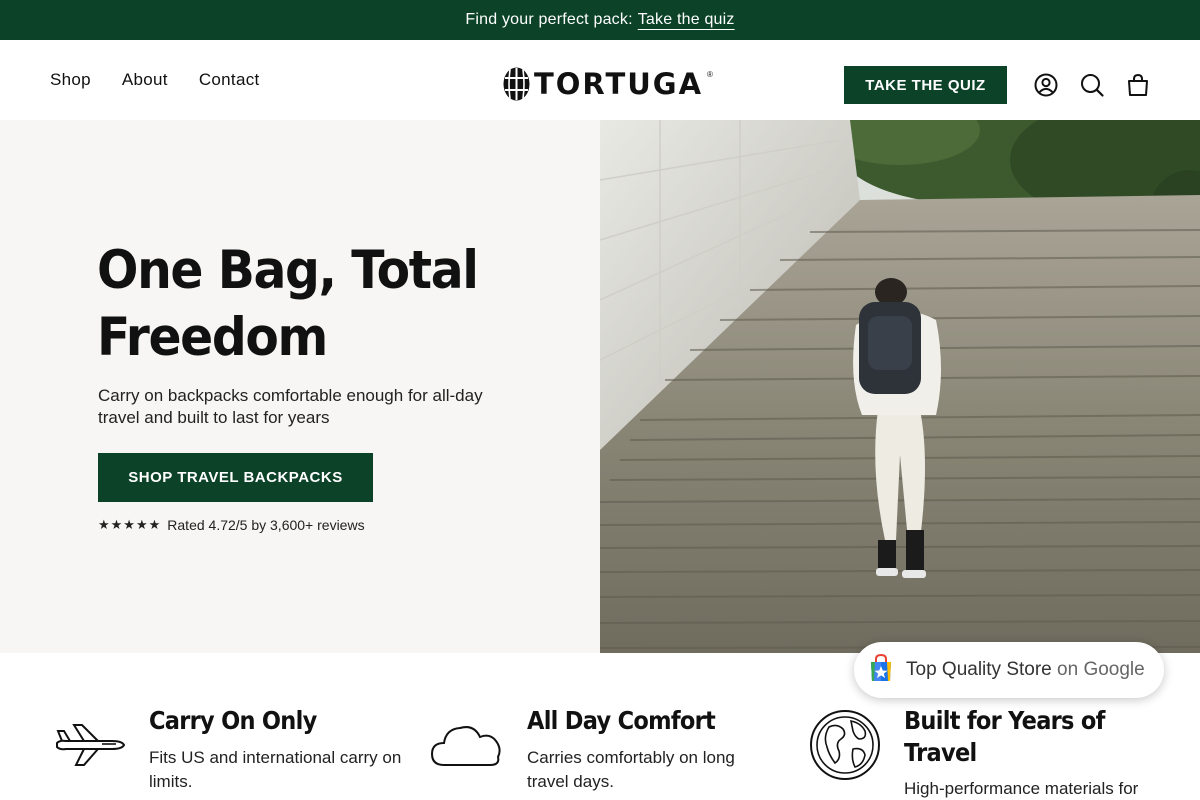  What do you see at coordinates (925, 85) in the screenshot?
I see `take-the-quiz-button: TAKE THE QUIZ` at bounding box center [925, 85].